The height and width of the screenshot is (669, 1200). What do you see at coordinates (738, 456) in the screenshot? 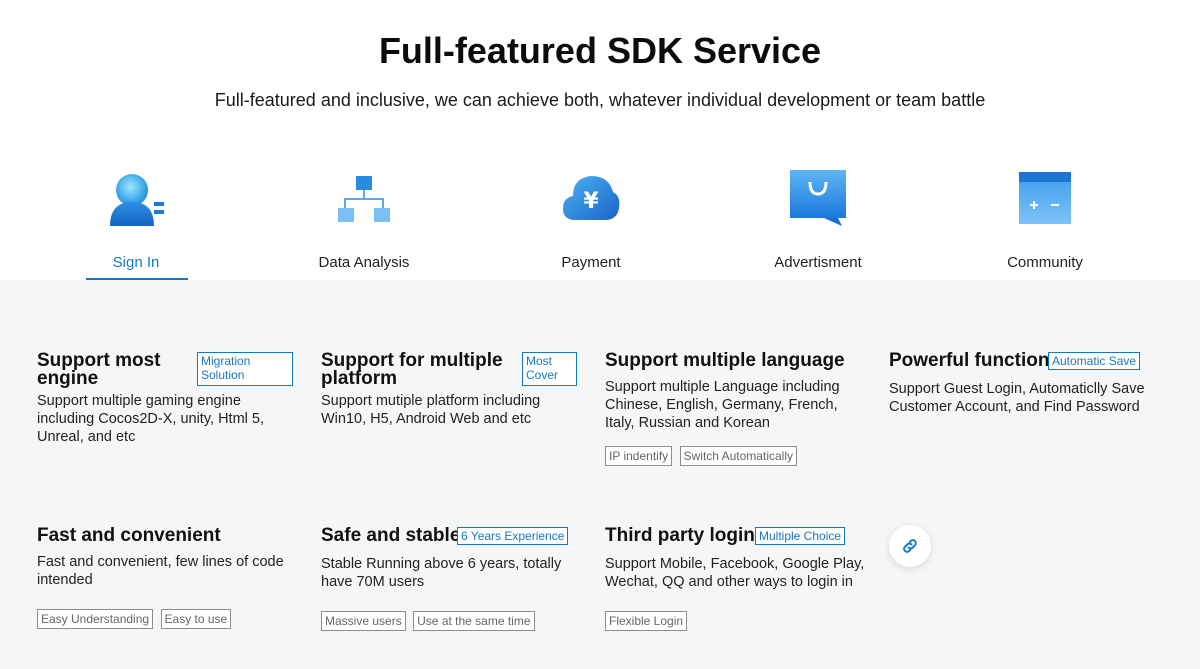
I see `tag: Switch Automatically` at bounding box center [738, 456].